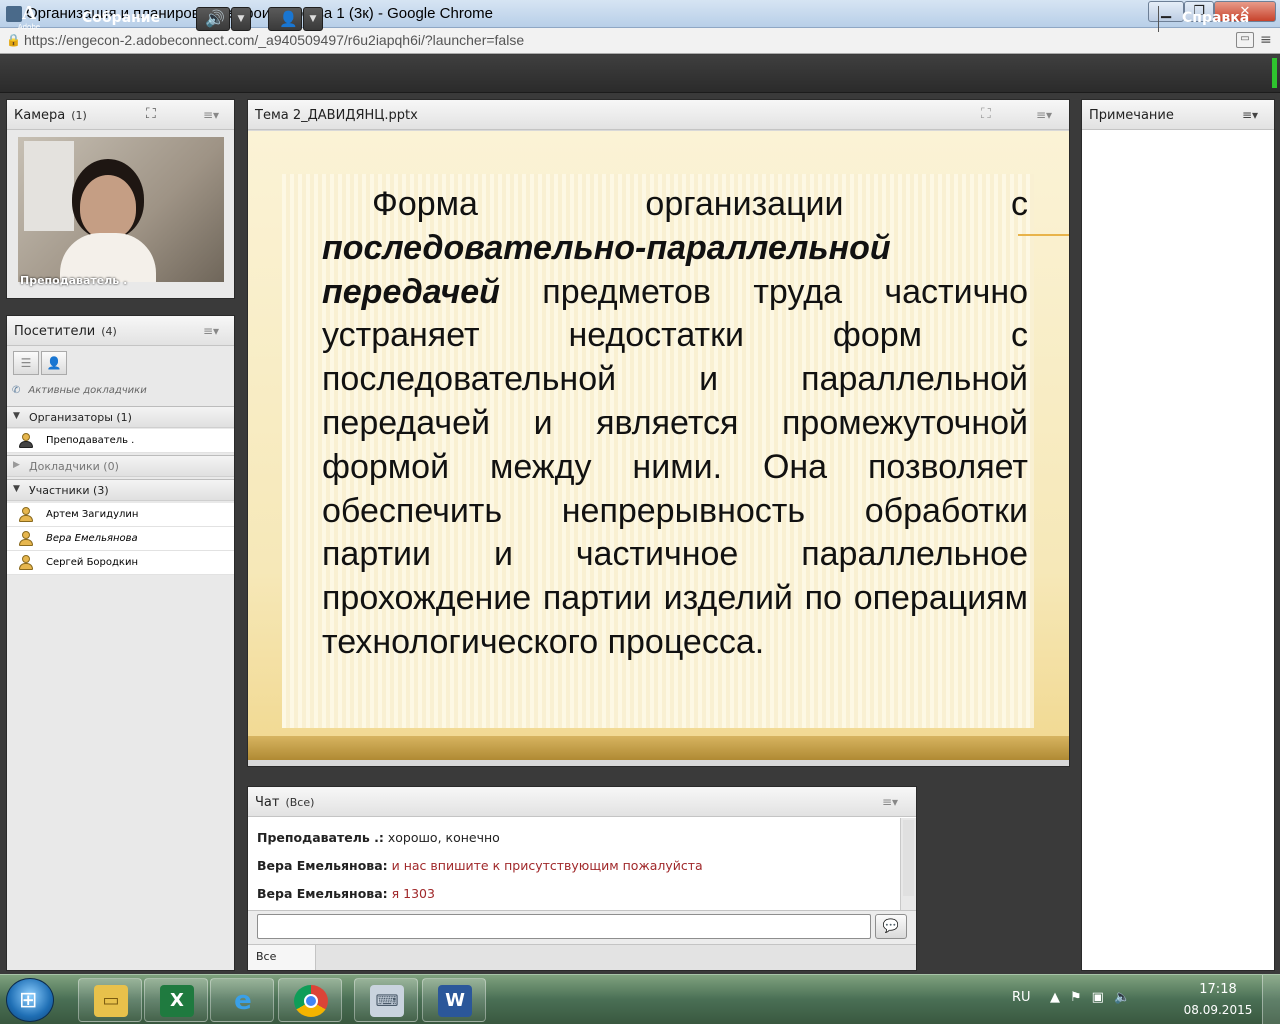  Describe the element at coordinates (120, 115) in the screenshot. I see `camera-pod-header: Камера (1) ≡▾` at that location.